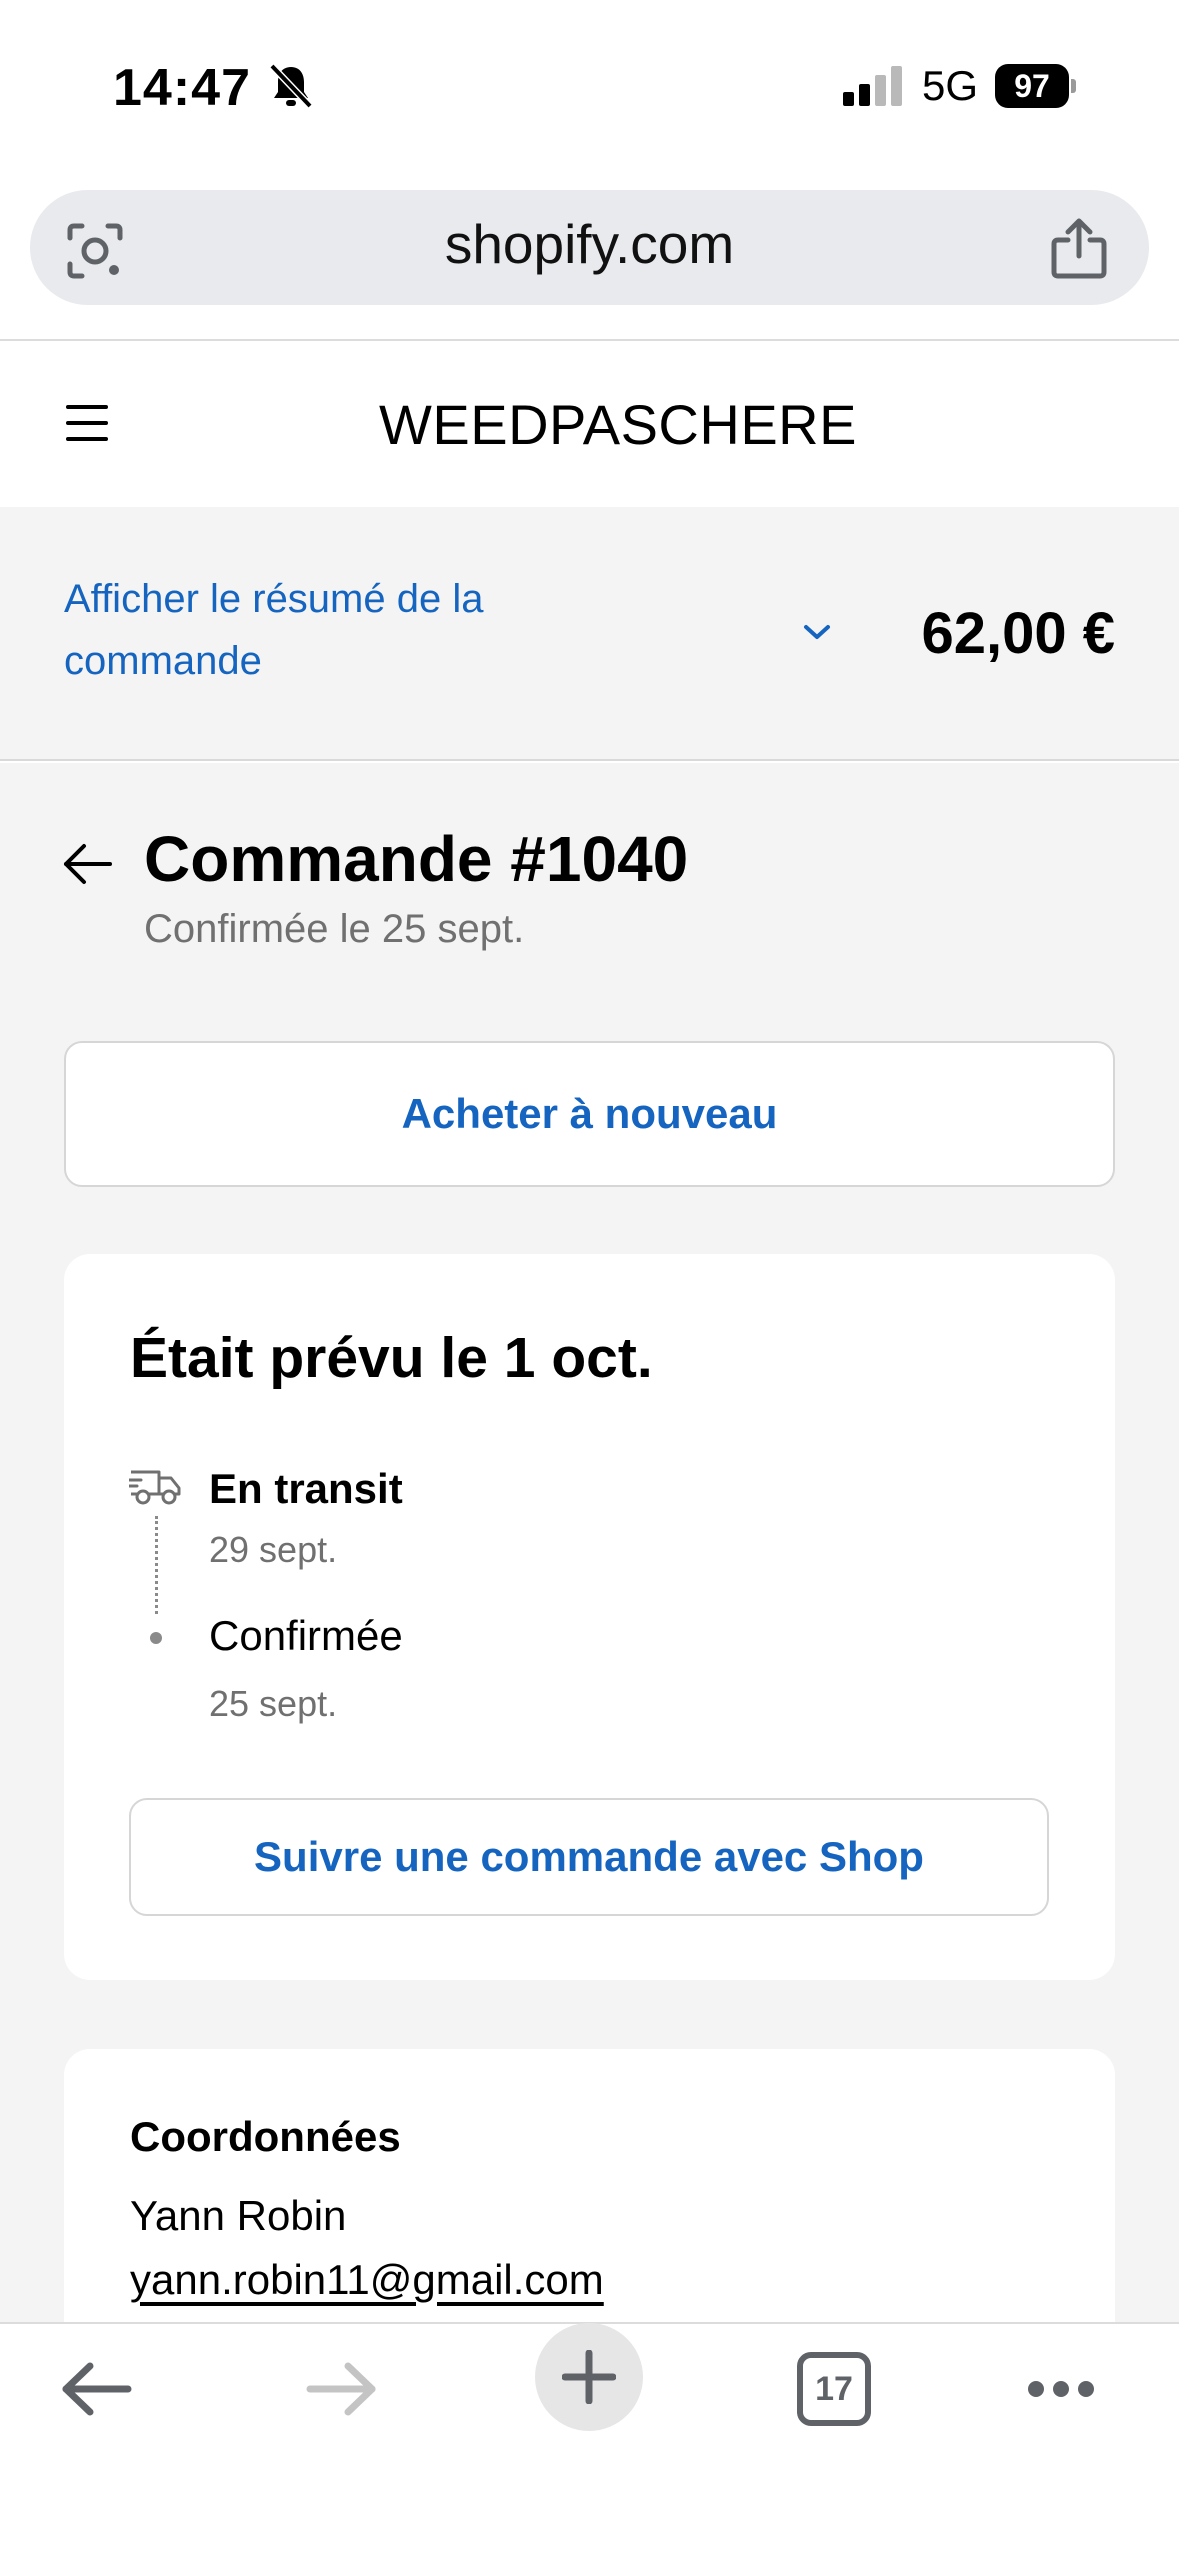 Image resolution: width=1179 pixels, height=2556 pixels. Describe the element at coordinates (1079, 249) in the screenshot. I see `share-icon` at that location.